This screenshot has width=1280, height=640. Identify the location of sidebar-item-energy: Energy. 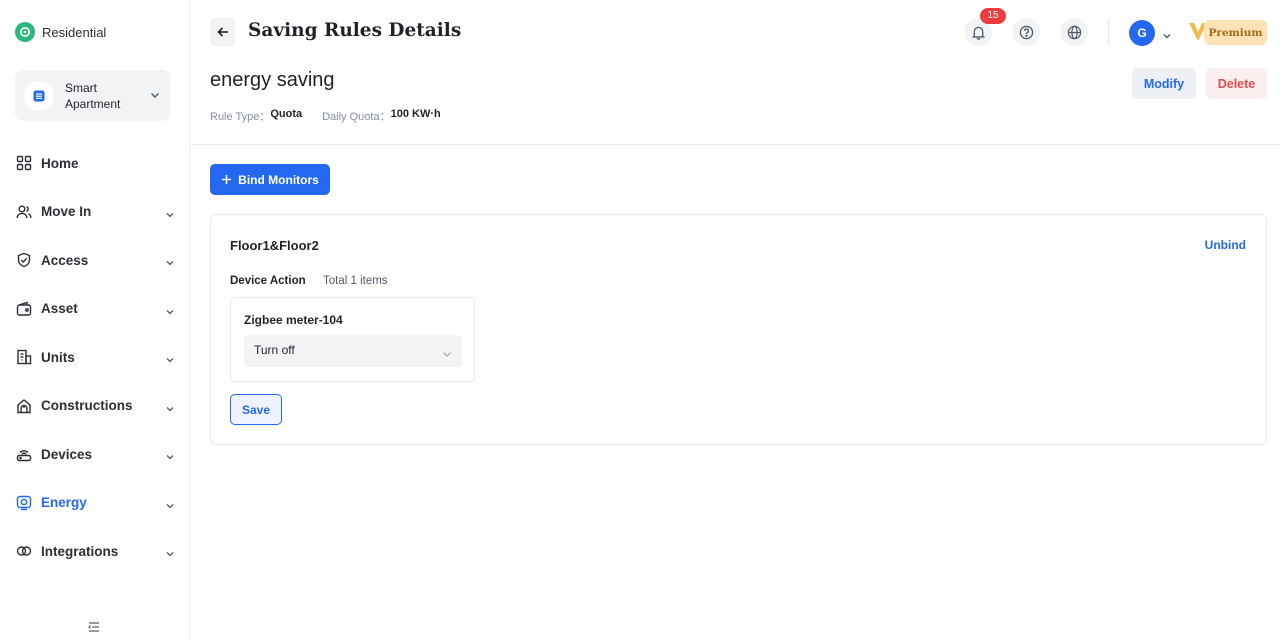
(95, 503).